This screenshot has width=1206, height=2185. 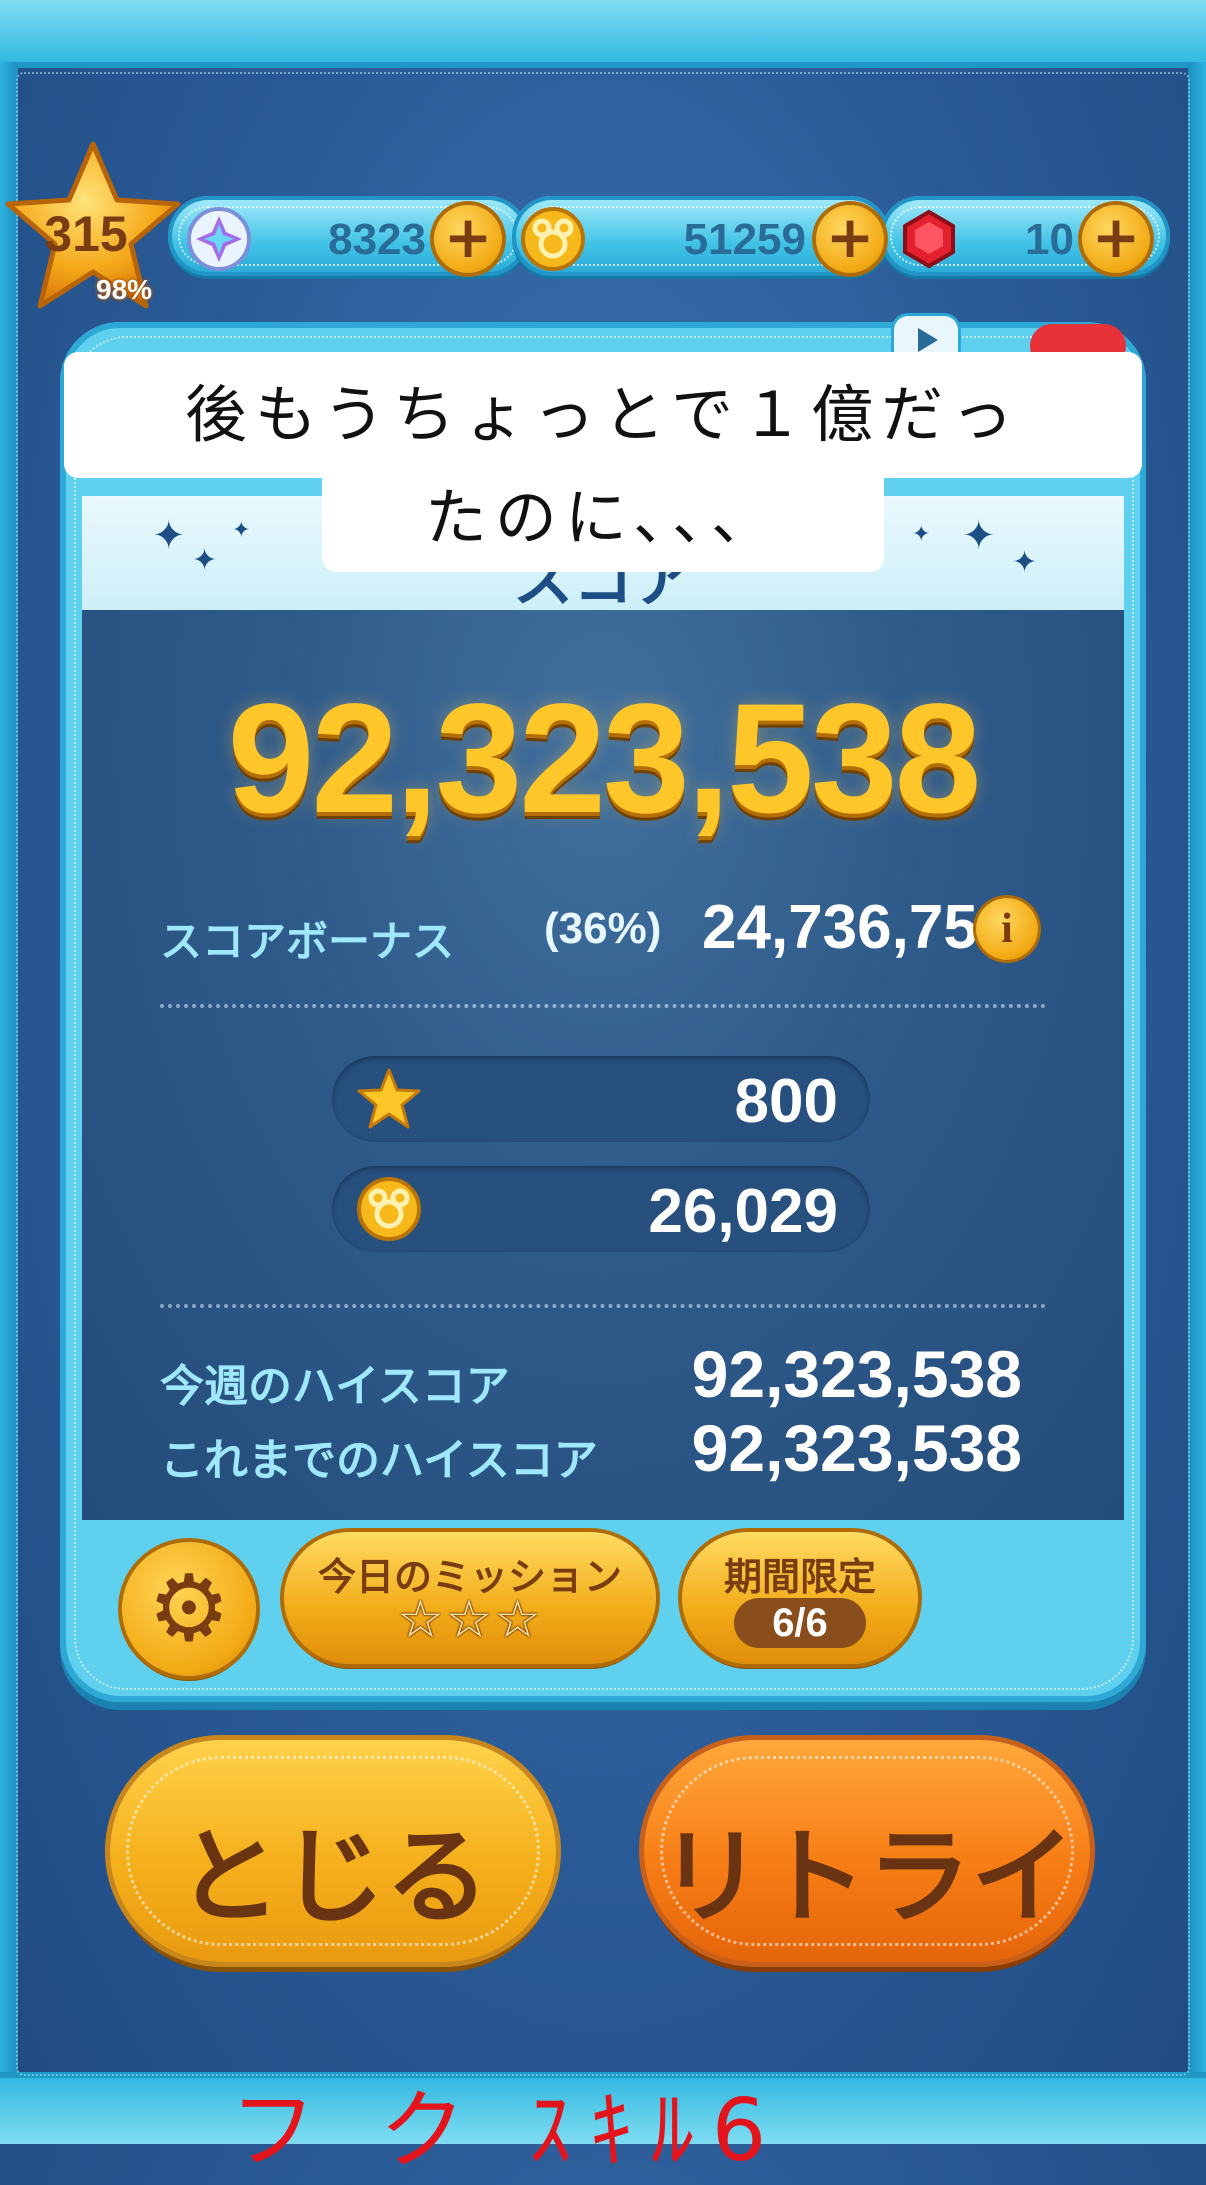 What do you see at coordinates (604, 759) in the screenshot?
I see `total-score: 92,323,538` at bounding box center [604, 759].